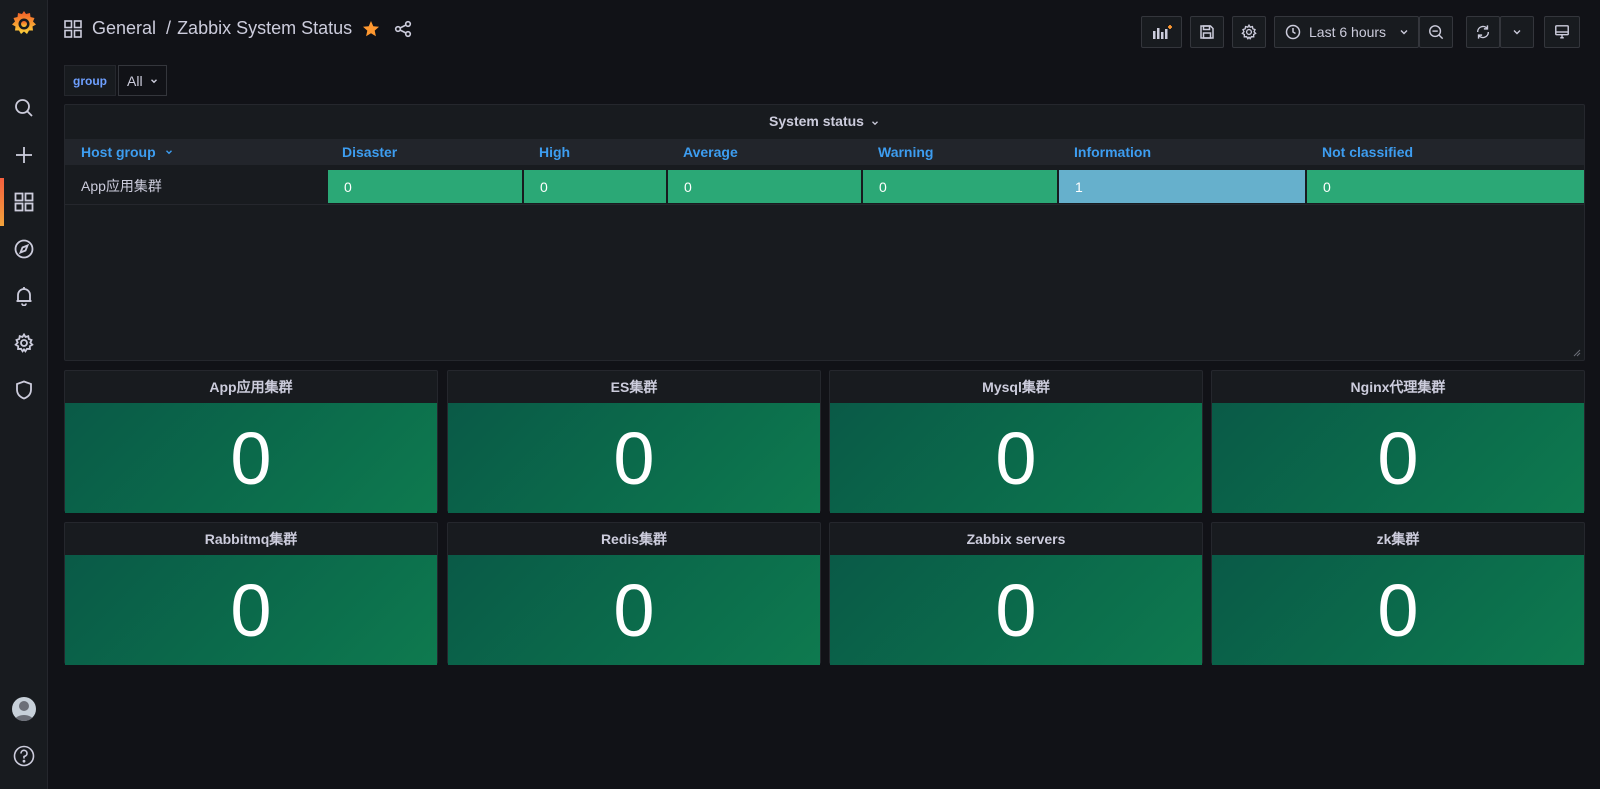 The width and height of the screenshot is (1600, 789). Describe the element at coordinates (1182, 186) in the screenshot. I see `information-cell: 1` at that location.